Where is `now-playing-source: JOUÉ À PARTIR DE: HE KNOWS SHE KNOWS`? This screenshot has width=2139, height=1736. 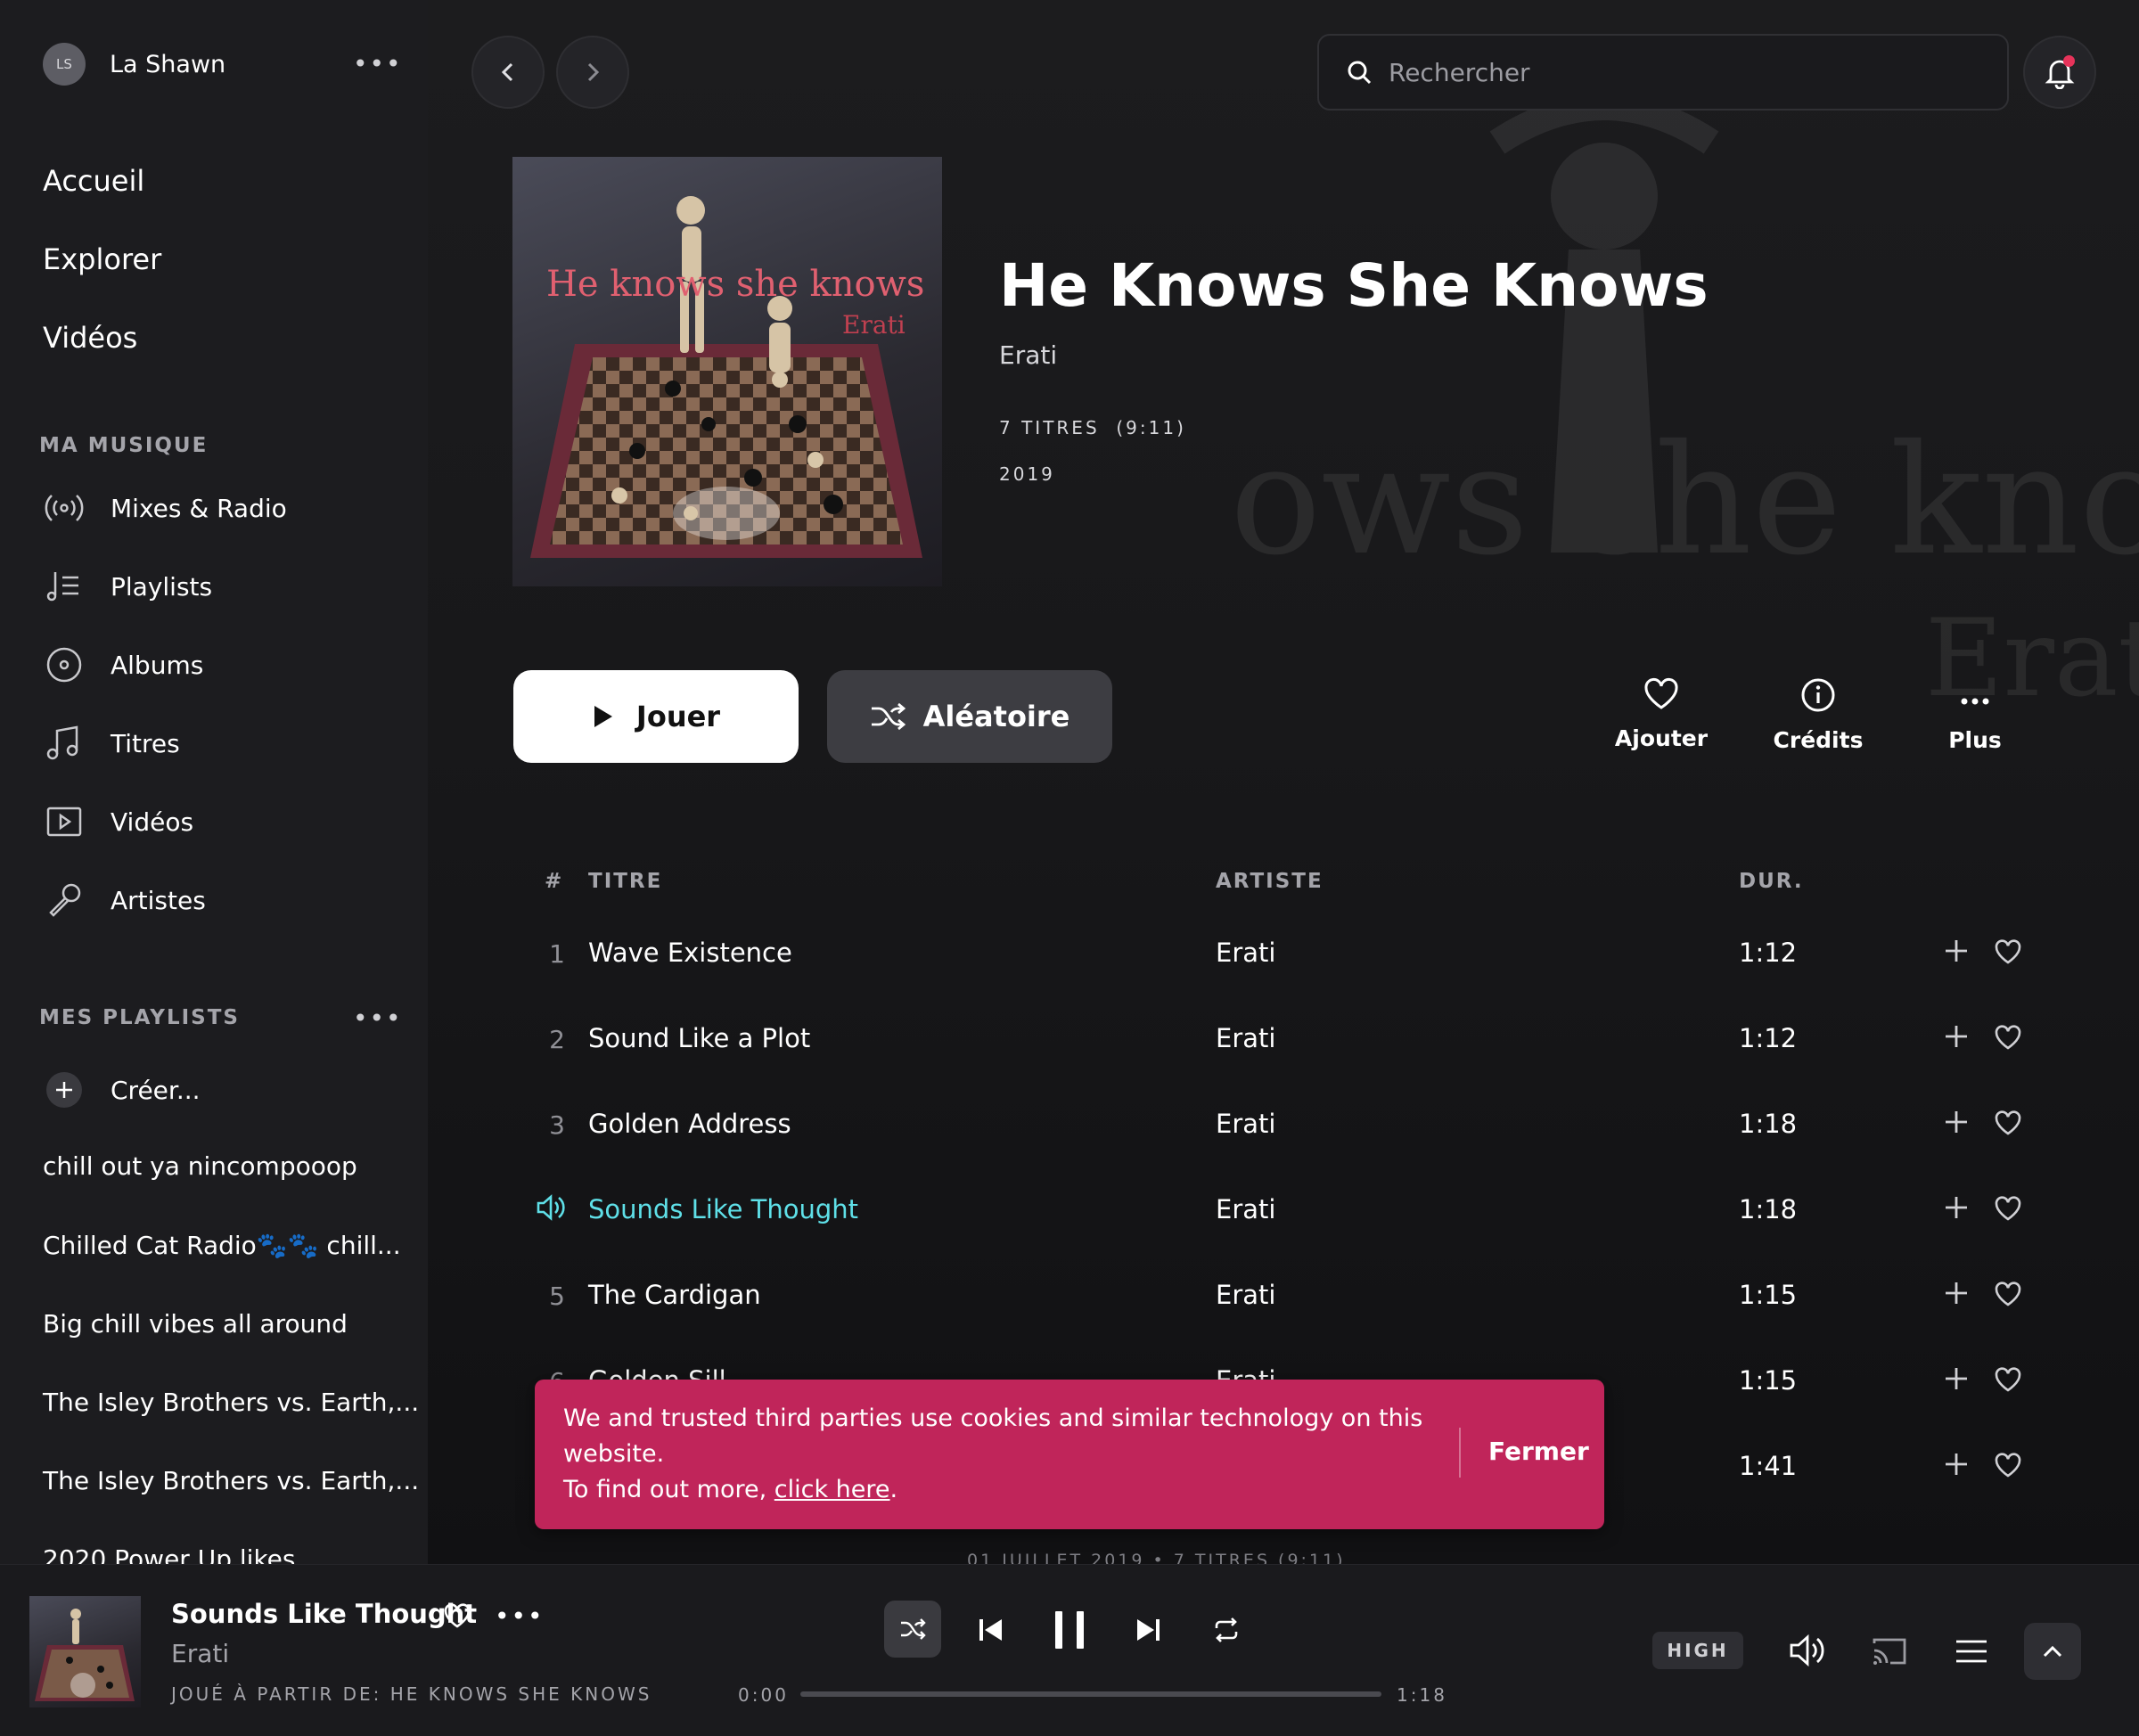 now-playing-source: JOUÉ À PARTIR DE: HE KNOWS SHE KNOWS is located at coordinates (411, 1694).